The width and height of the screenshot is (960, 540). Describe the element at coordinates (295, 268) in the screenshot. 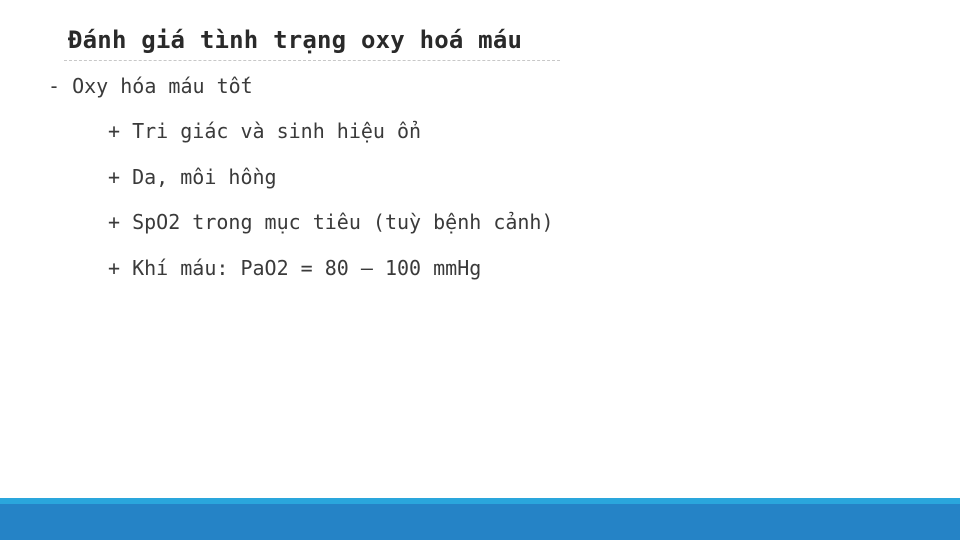

I see `sub-bullet-blood-gas: + Khí máu: PaO2 = 80 – 100 mmHg` at that location.